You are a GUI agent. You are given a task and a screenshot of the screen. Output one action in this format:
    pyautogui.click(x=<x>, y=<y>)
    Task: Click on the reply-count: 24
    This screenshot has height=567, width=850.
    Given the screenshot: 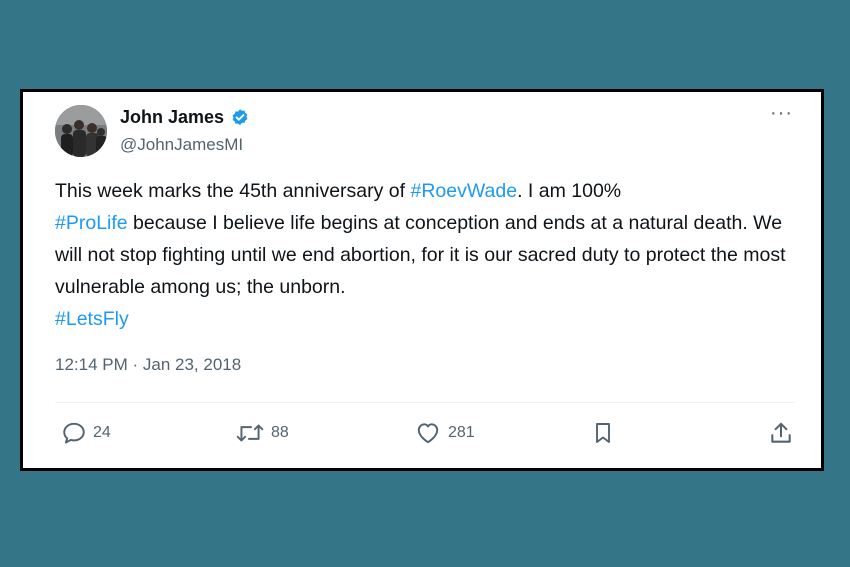 What is the action you would take?
    pyautogui.click(x=102, y=432)
    